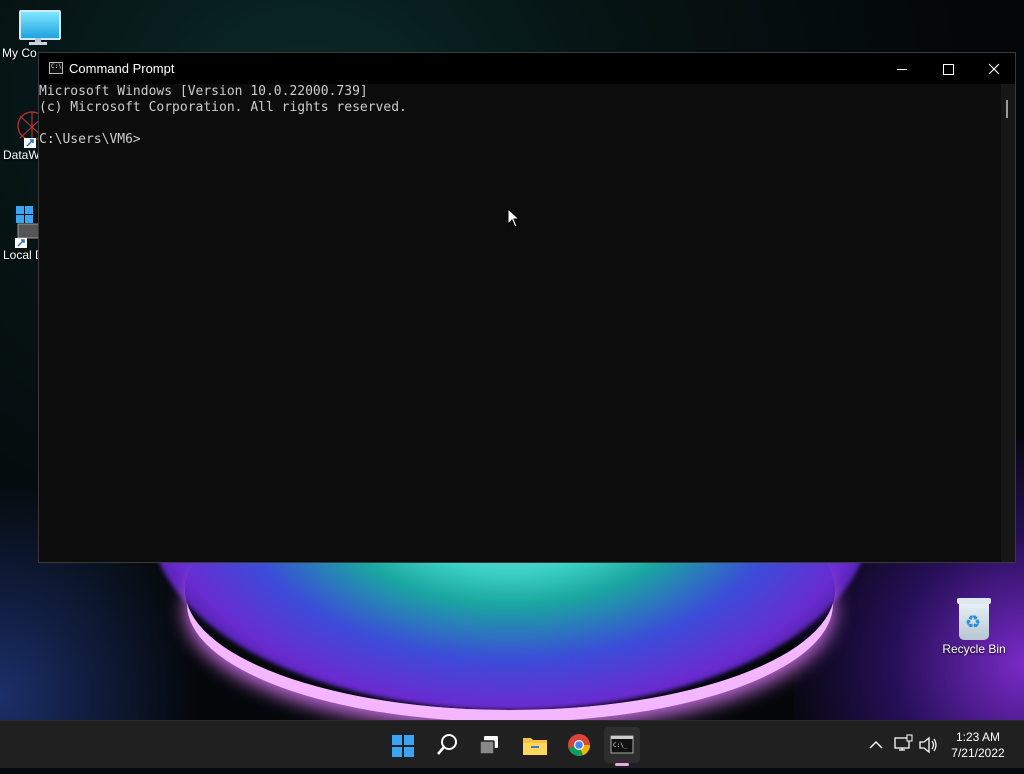 The image size is (1024, 774). I want to click on taskbar: C:\_ 1:23 AM 7/21/2022, so click(512, 744).